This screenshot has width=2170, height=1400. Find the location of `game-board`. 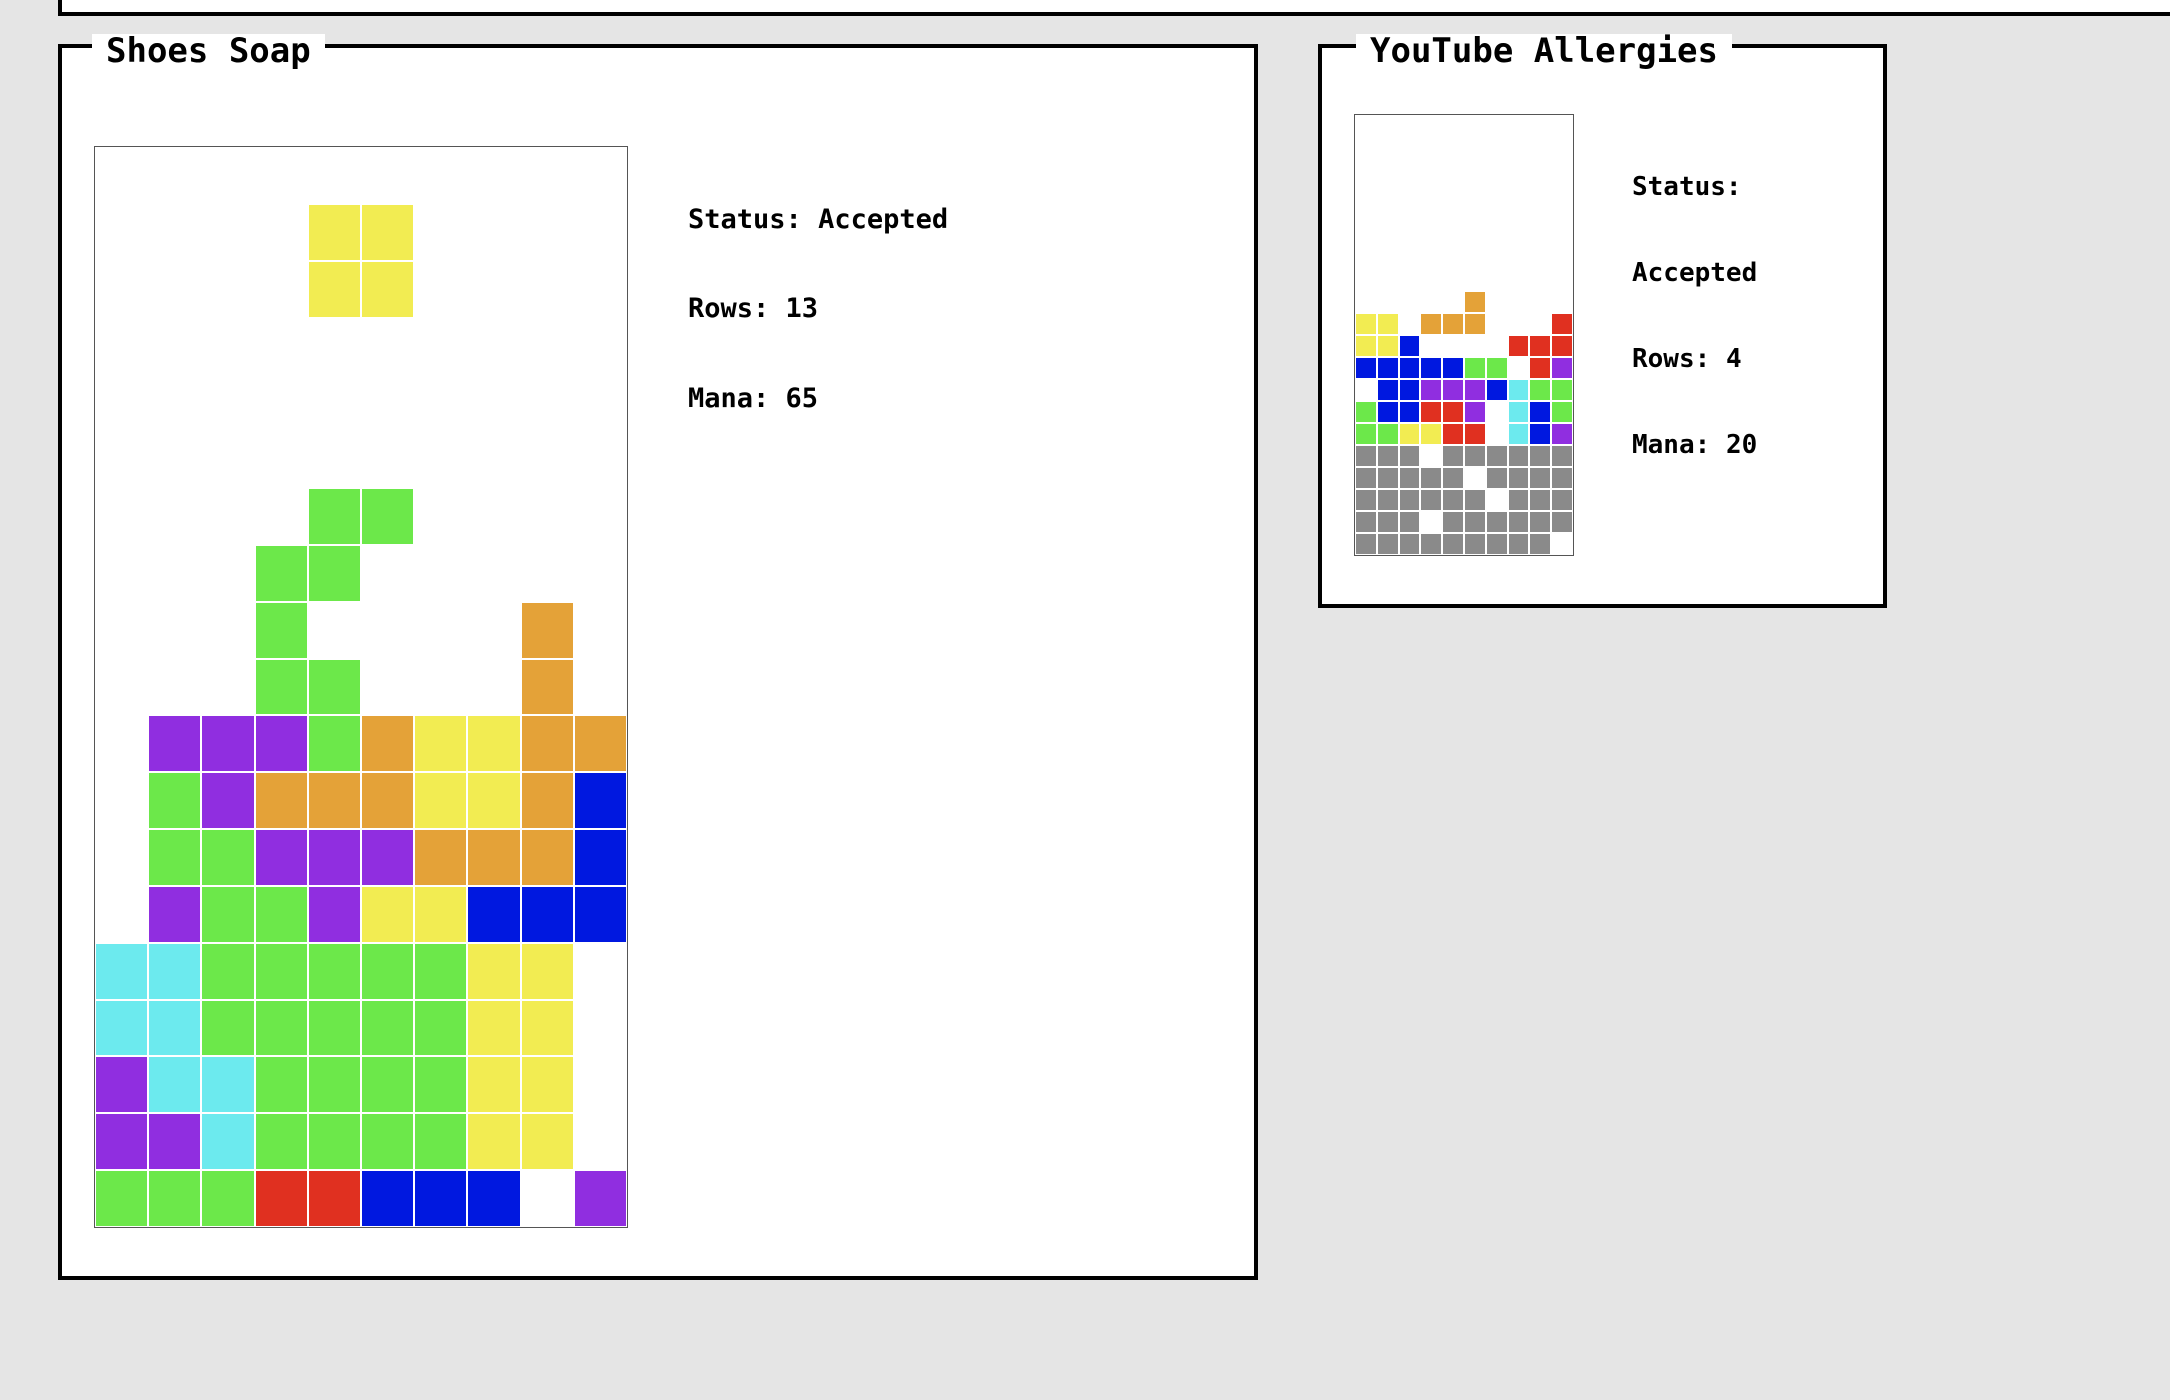

game-board is located at coordinates (1464, 335).